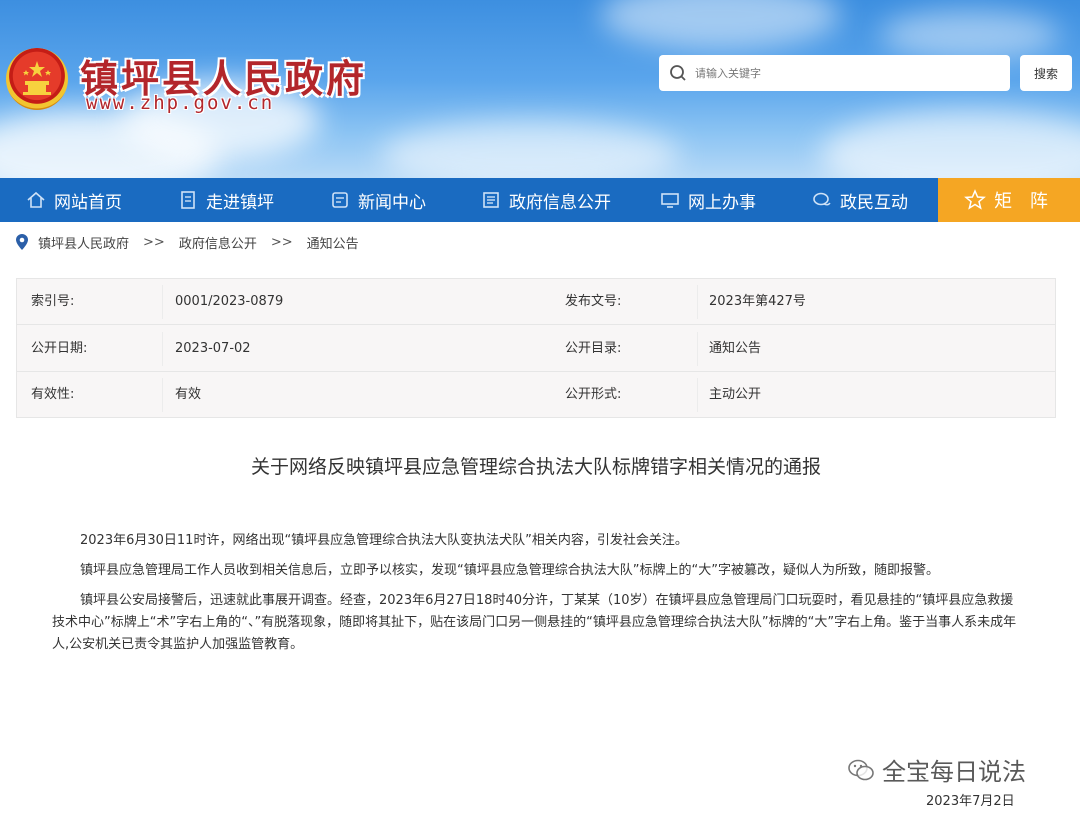 The width and height of the screenshot is (1080, 816). Describe the element at coordinates (188, 394) in the screenshot. I see `meta-value-validity: 有效` at that location.